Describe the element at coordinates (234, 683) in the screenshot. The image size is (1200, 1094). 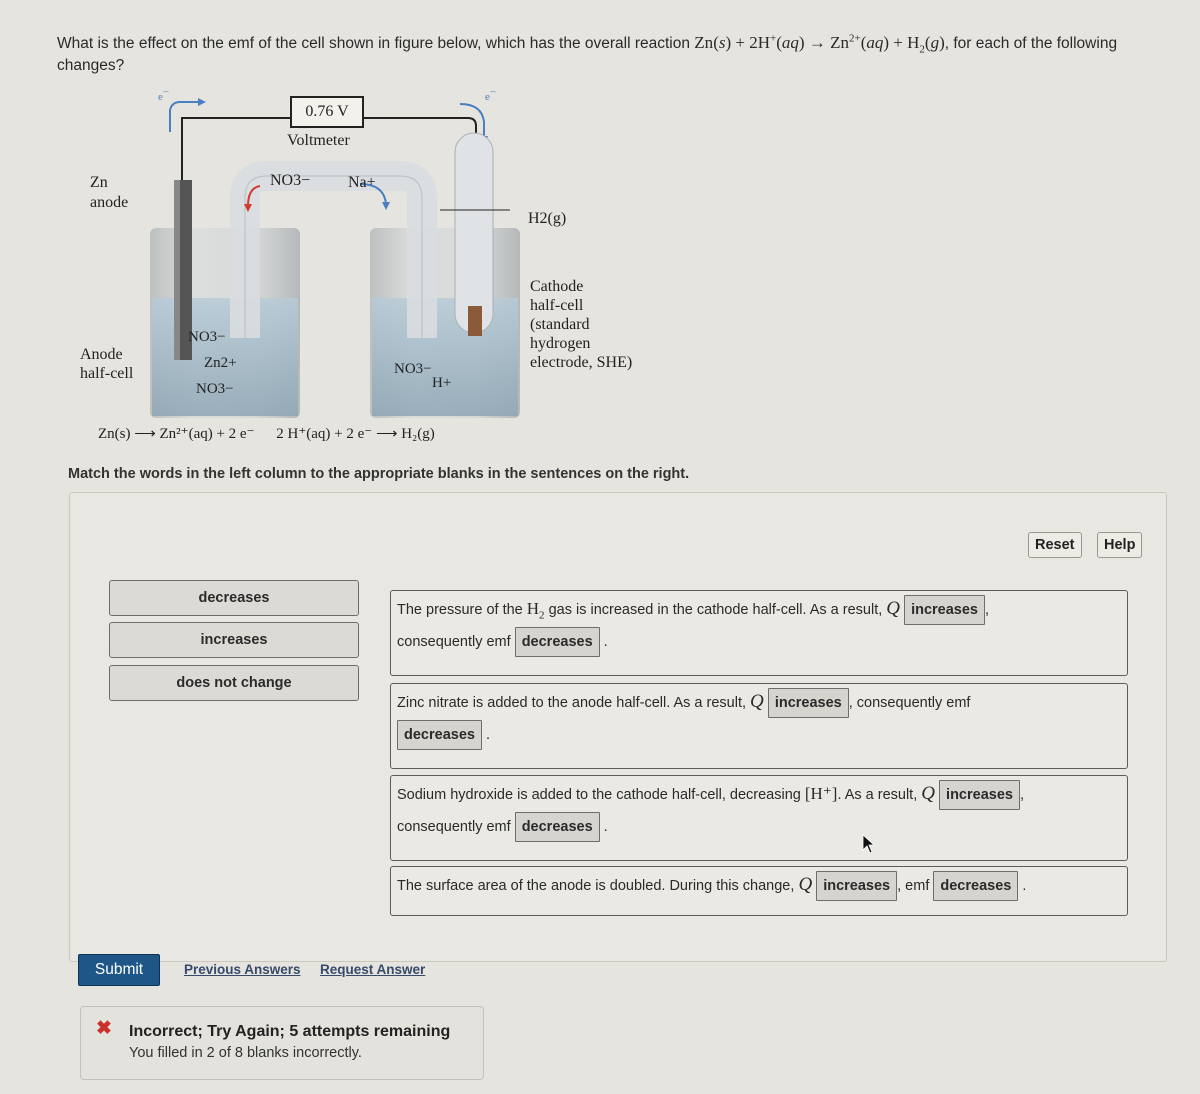
I see `word-tile-does-not-change: does not change` at that location.